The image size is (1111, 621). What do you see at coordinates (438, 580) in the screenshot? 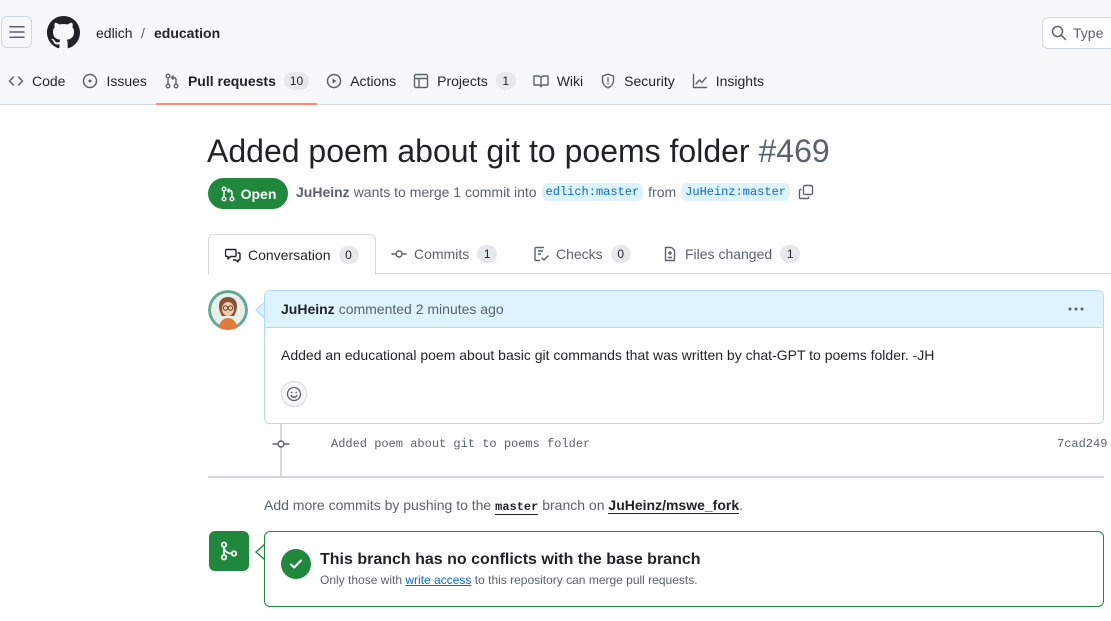
I see `write-access-link: write access` at bounding box center [438, 580].